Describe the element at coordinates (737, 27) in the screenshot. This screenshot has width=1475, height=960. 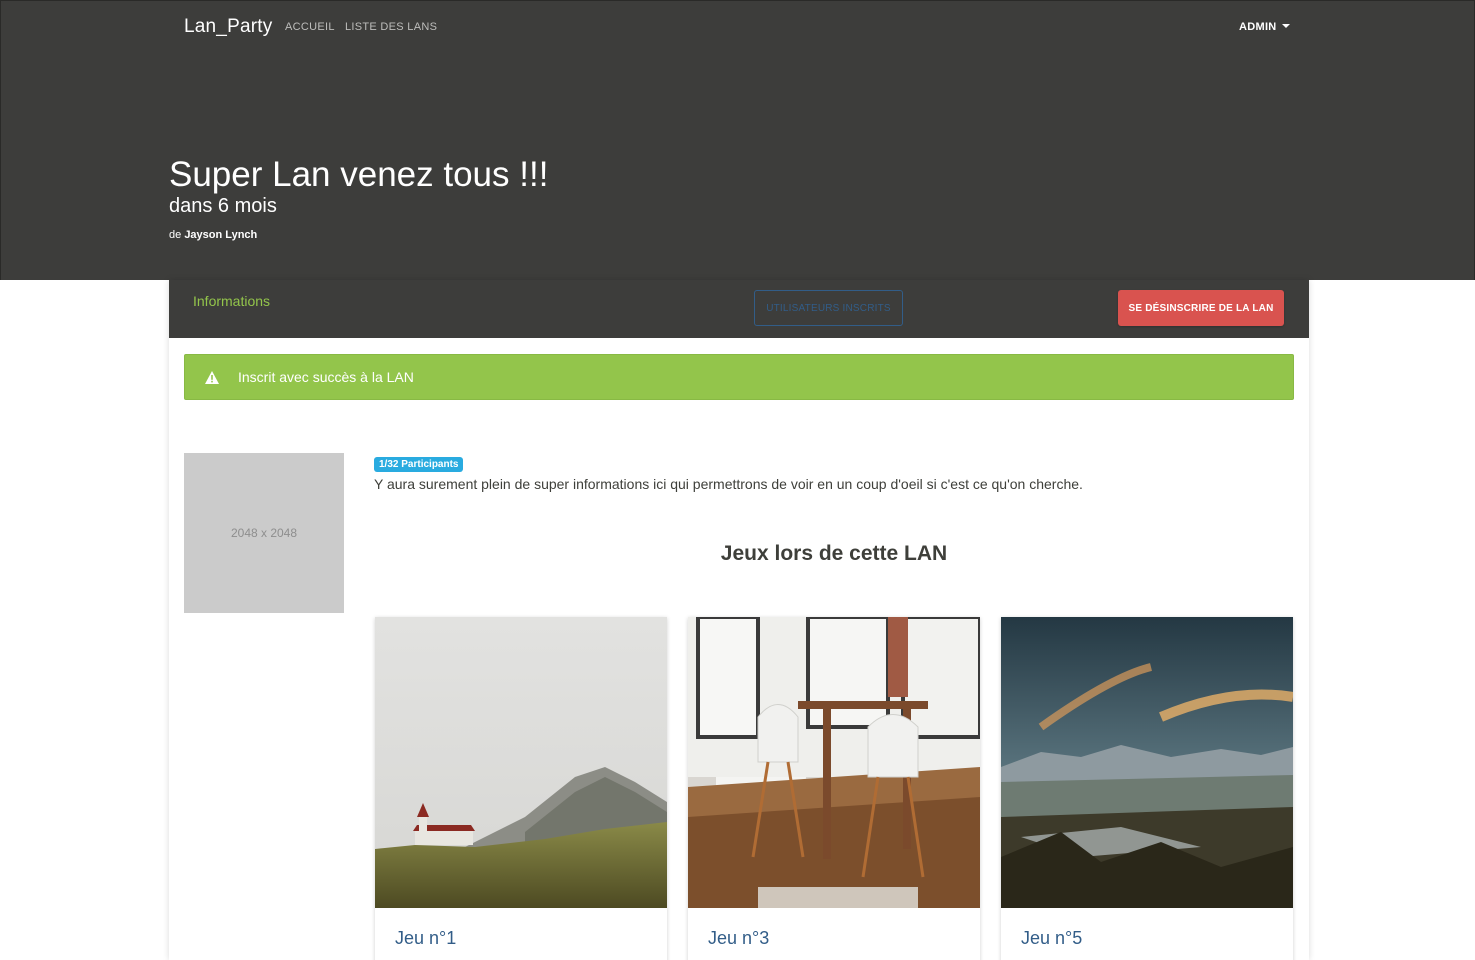
I see `top-navbar: Lan_Party ACCUEIL LISTE DES LANS ADMIN` at that location.